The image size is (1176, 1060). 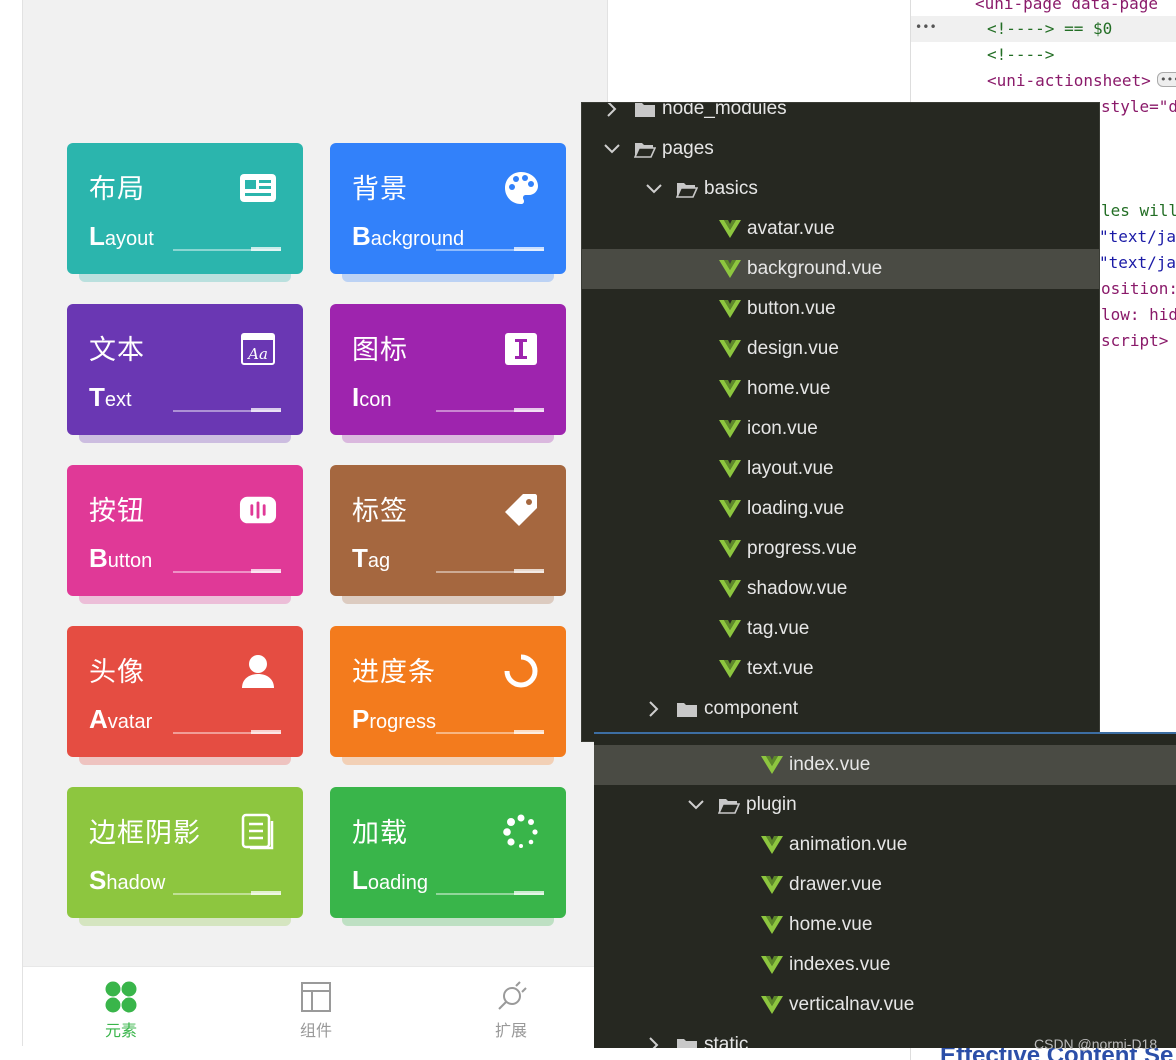 I want to click on folder-pages: pages, so click(x=840, y=149).